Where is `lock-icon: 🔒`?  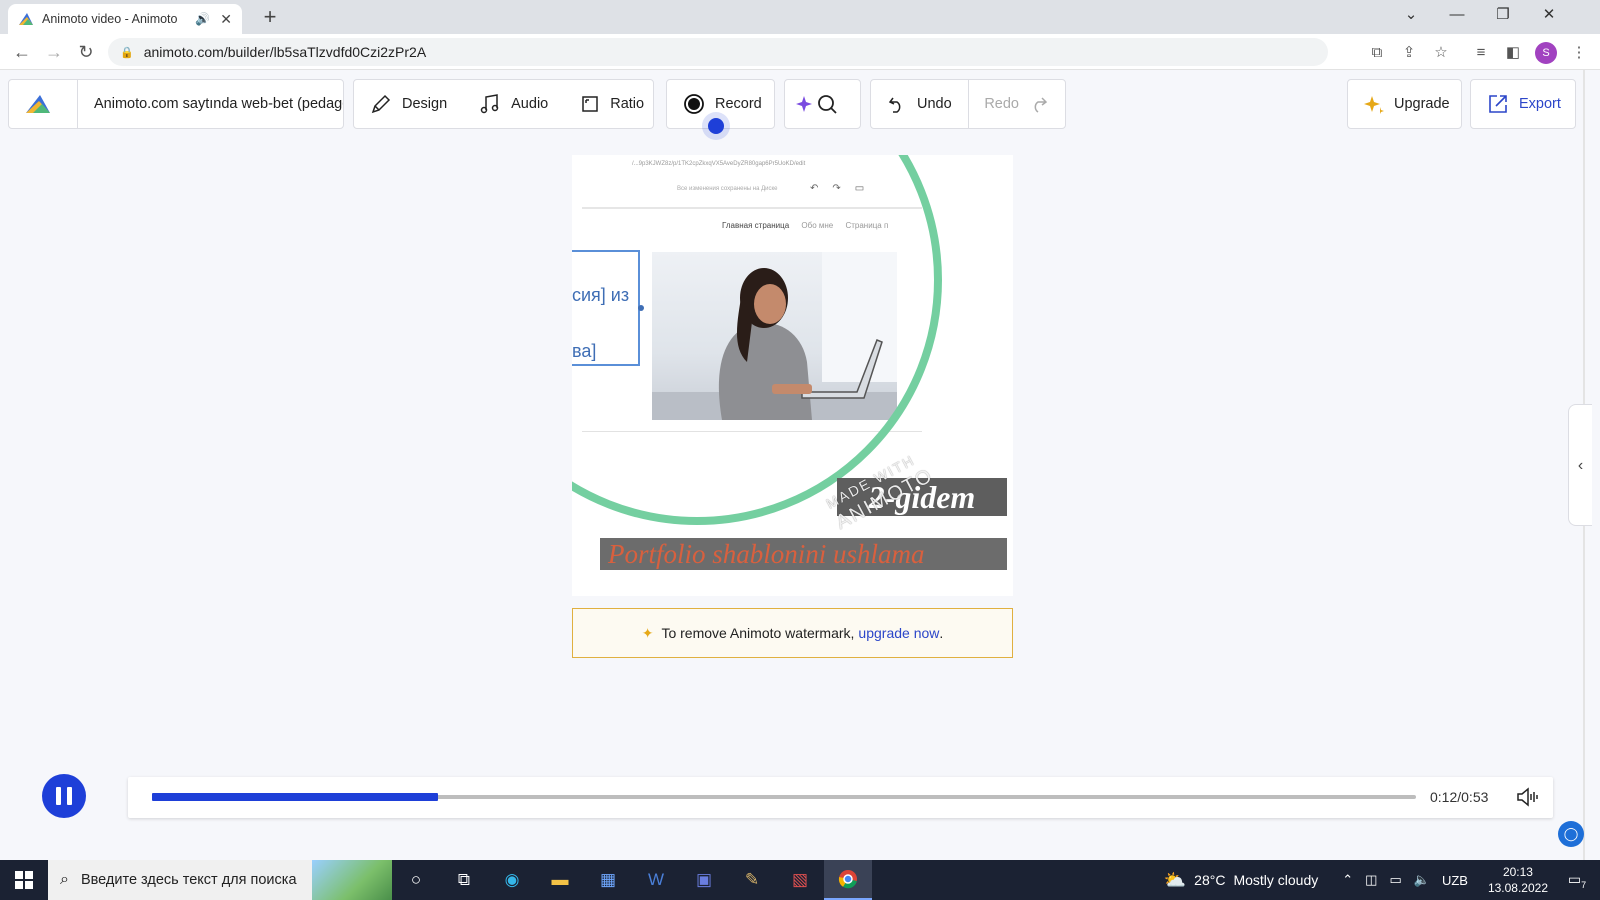 lock-icon: 🔒 is located at coordinates (127, 52).